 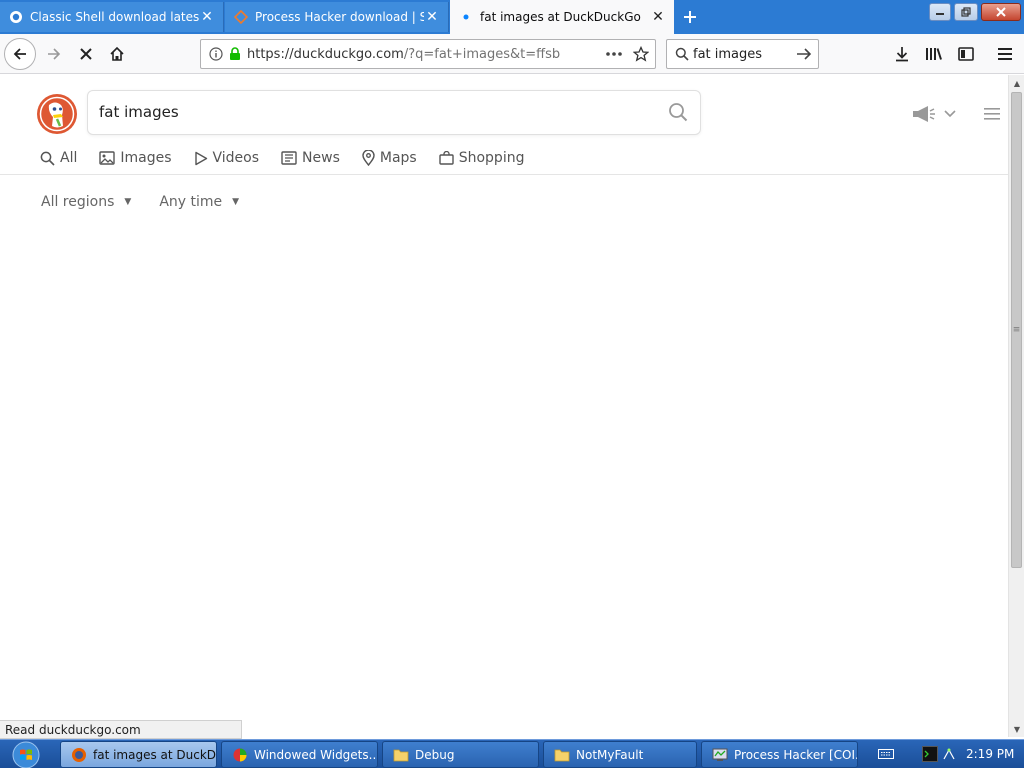 I want to click on app-menu-button, so click(x=1005, y=54).